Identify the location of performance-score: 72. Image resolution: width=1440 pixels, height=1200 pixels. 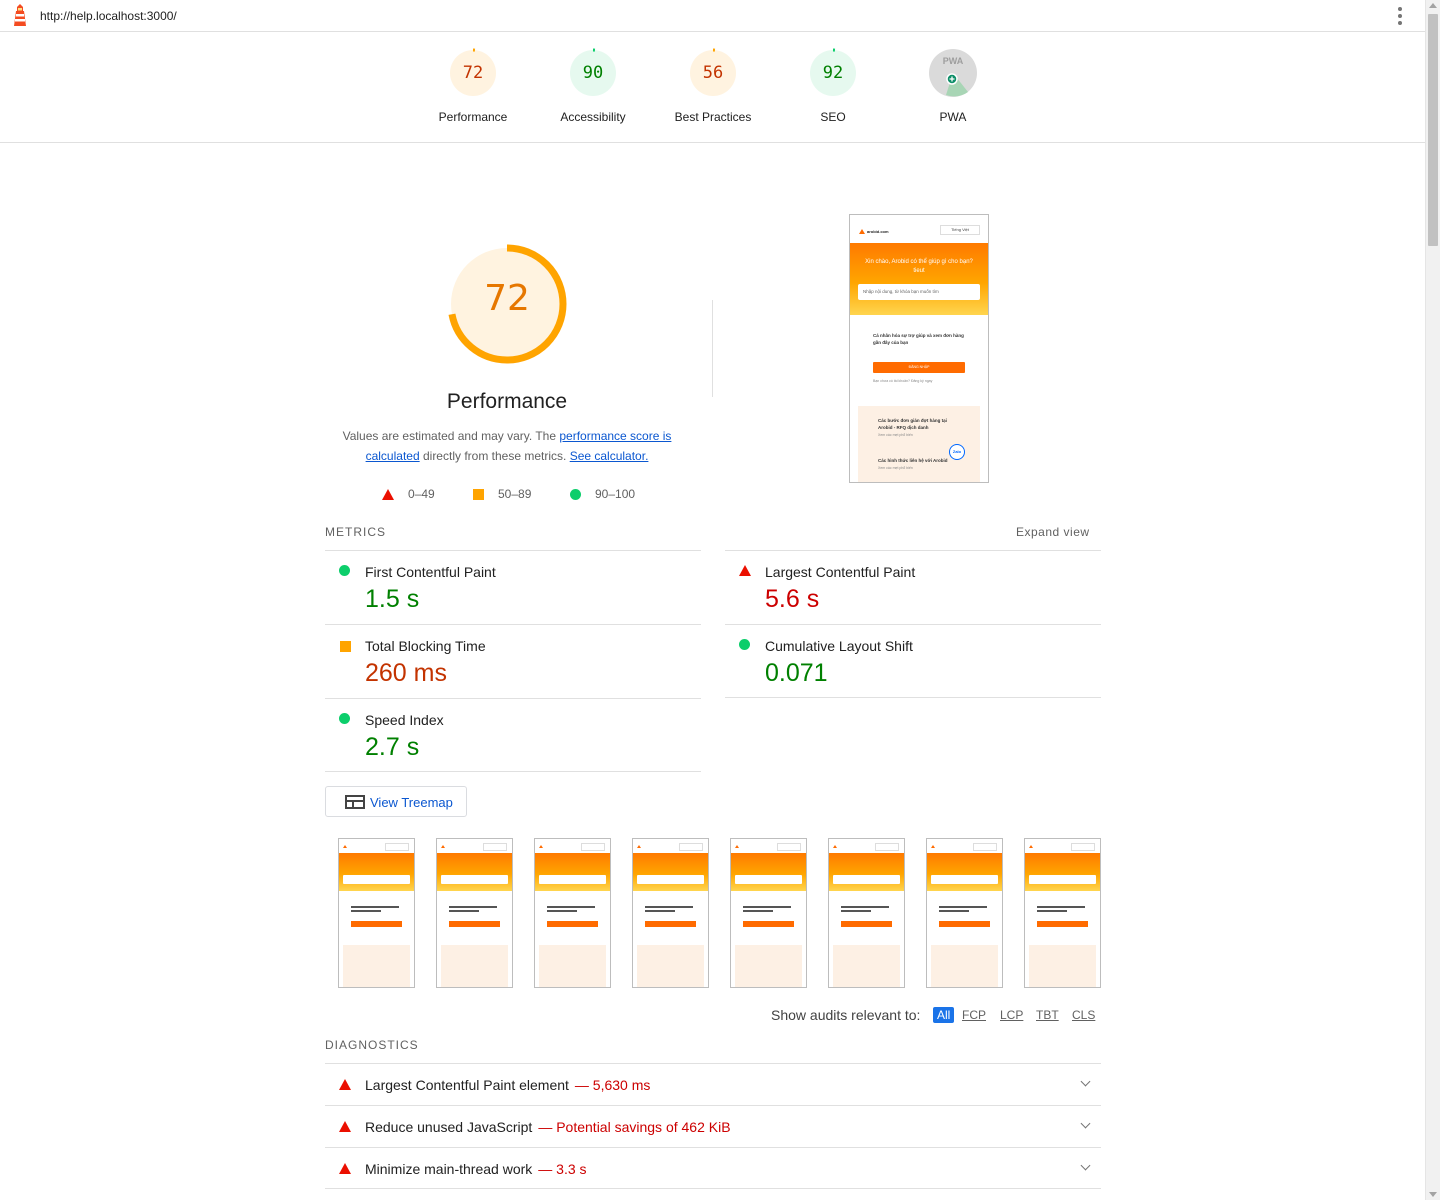
(507, 298).